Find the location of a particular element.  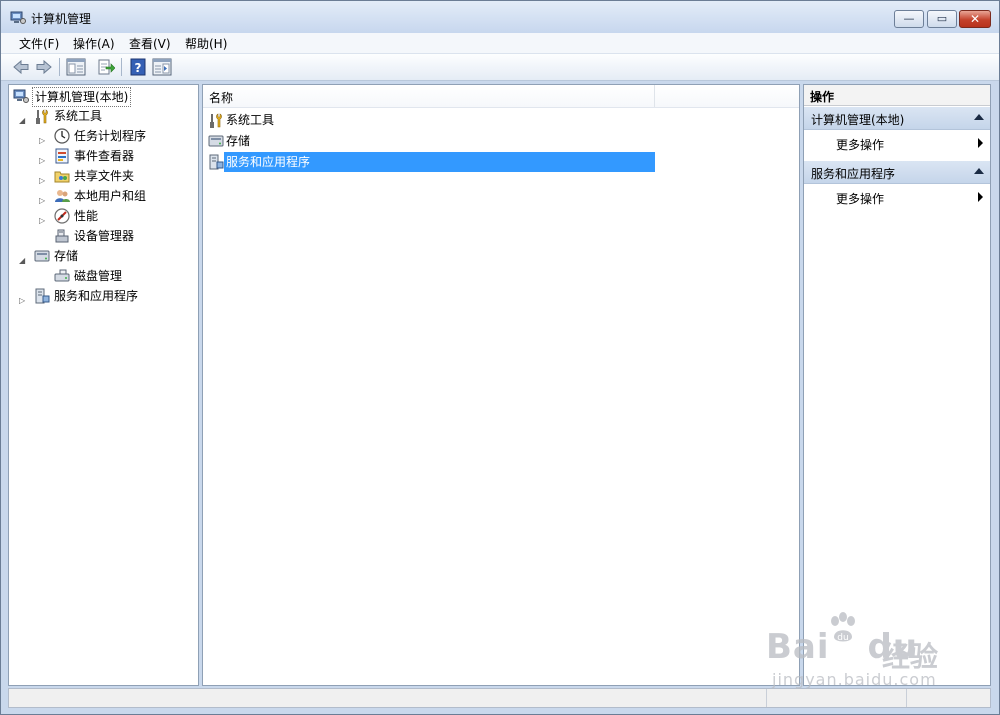

window-title: 计算机管理 is located at coordinates (61, 19).